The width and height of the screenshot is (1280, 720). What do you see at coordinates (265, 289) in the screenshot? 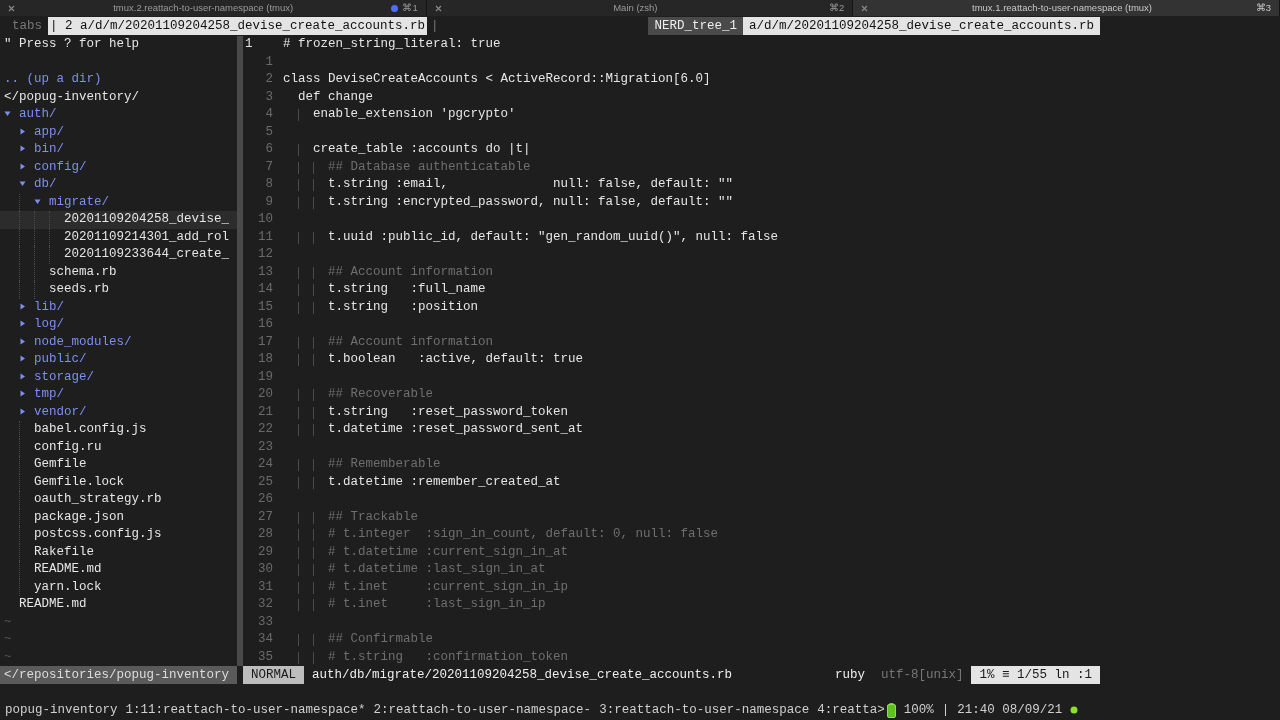
I see `line-number: 14` at bounding box center [265, 289].